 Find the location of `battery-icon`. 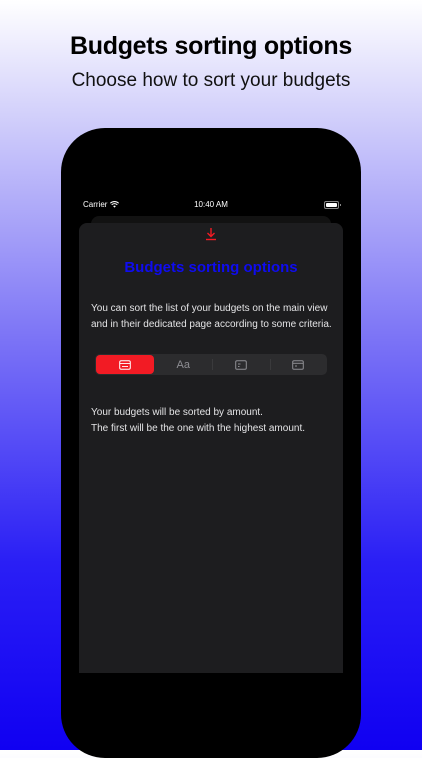

battery-icon is located at coordinates (332, 205).